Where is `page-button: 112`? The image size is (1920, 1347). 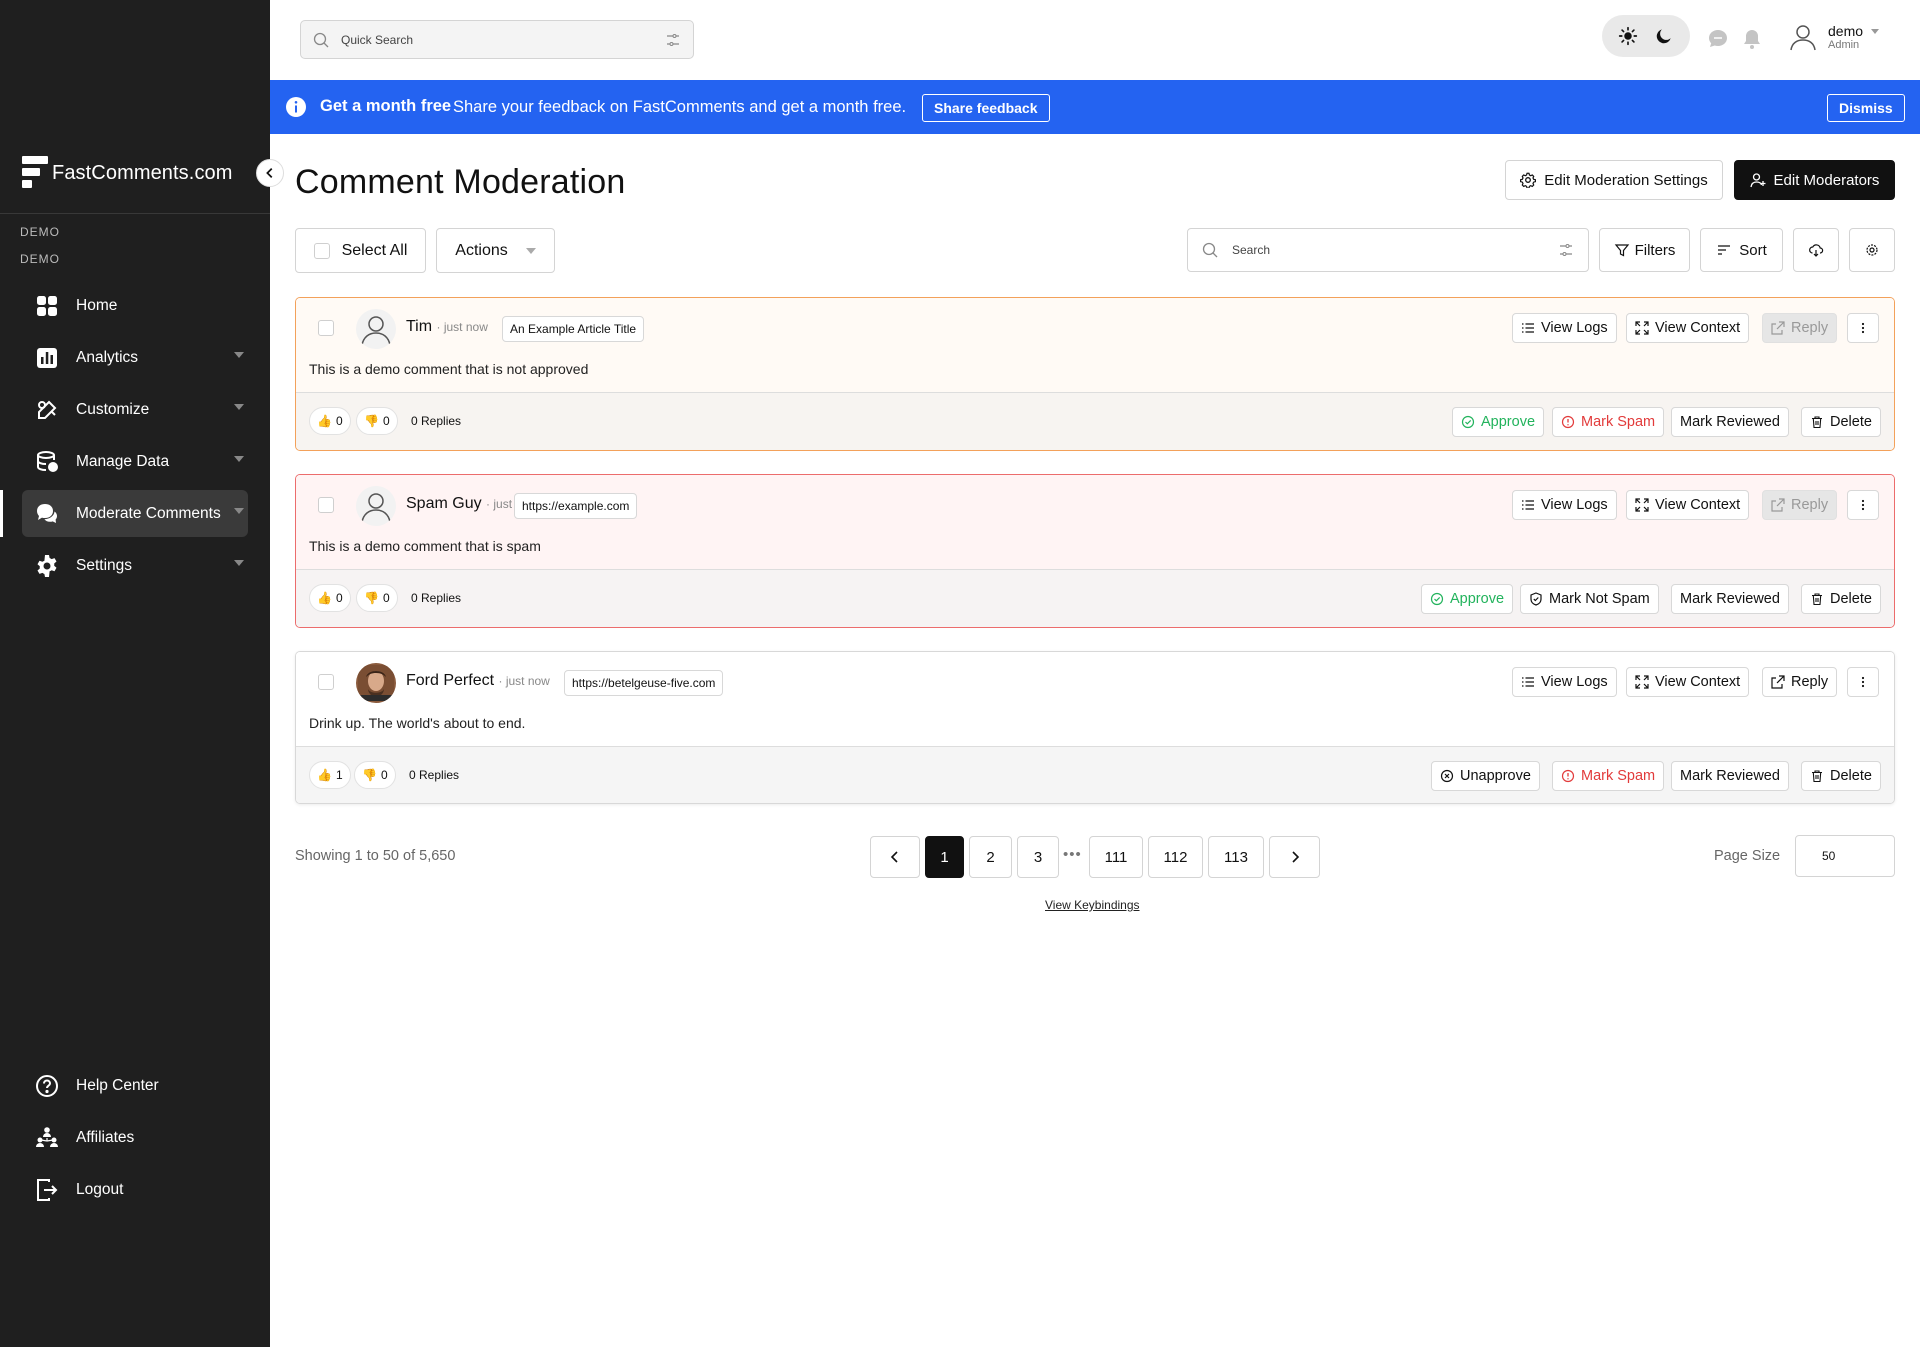
page-button: 112 is located at coordinates (1175, 857).